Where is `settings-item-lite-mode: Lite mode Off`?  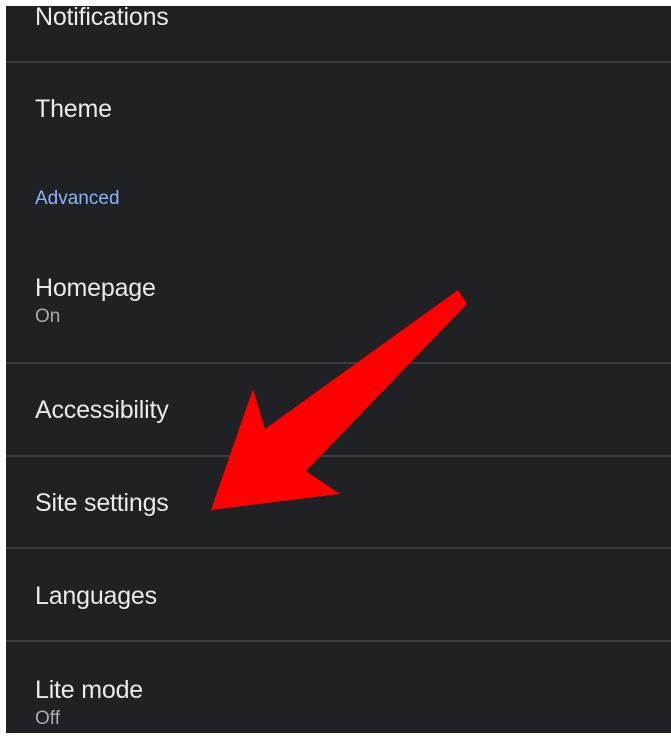 settings-item-lite-mode: Lite mode Off is located at coordinates (338, 703).